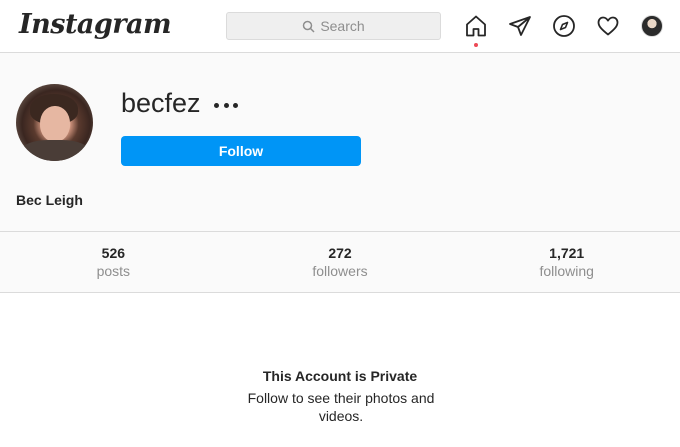  I want to click on profile-avatar-icon, so click(652, 26).